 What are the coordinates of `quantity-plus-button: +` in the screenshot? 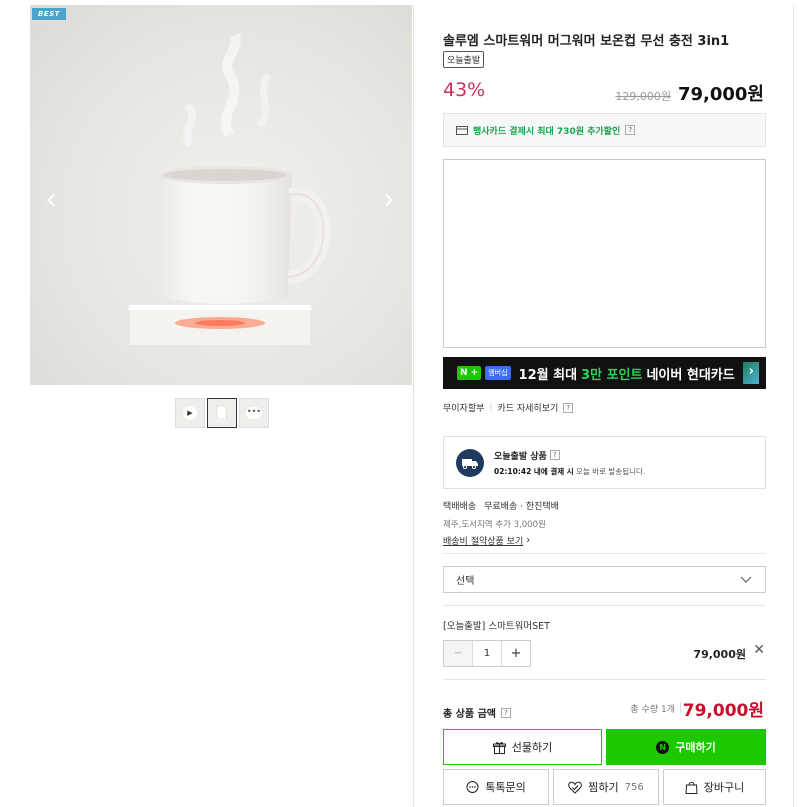 It's located at (515, 653).